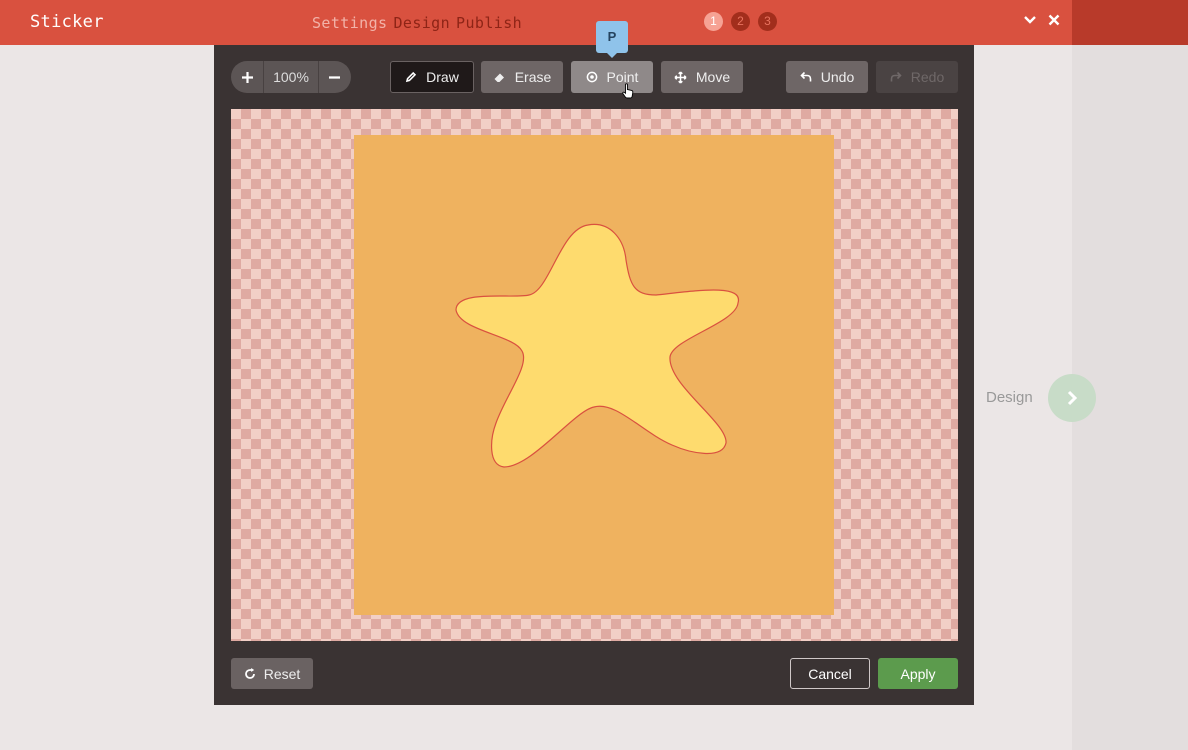  I want to click on undo-label: Undo, so click(837, 77).